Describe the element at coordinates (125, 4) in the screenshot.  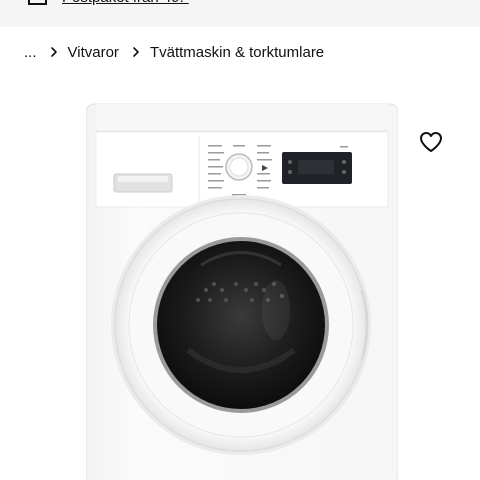
I see `delivery-text: Postpaket från 49:-` at that location.